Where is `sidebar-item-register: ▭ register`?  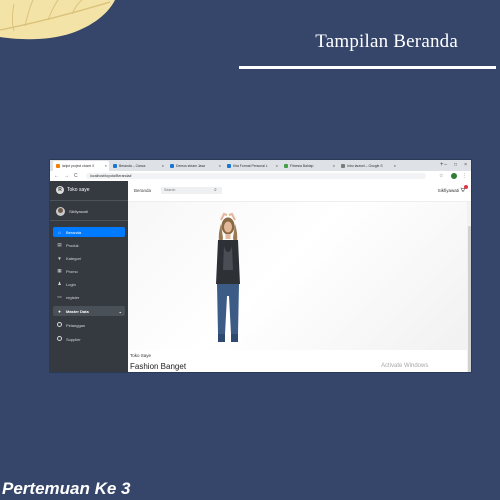
sidebar-item-register: ▭ register is located at coordinates (89, 297).